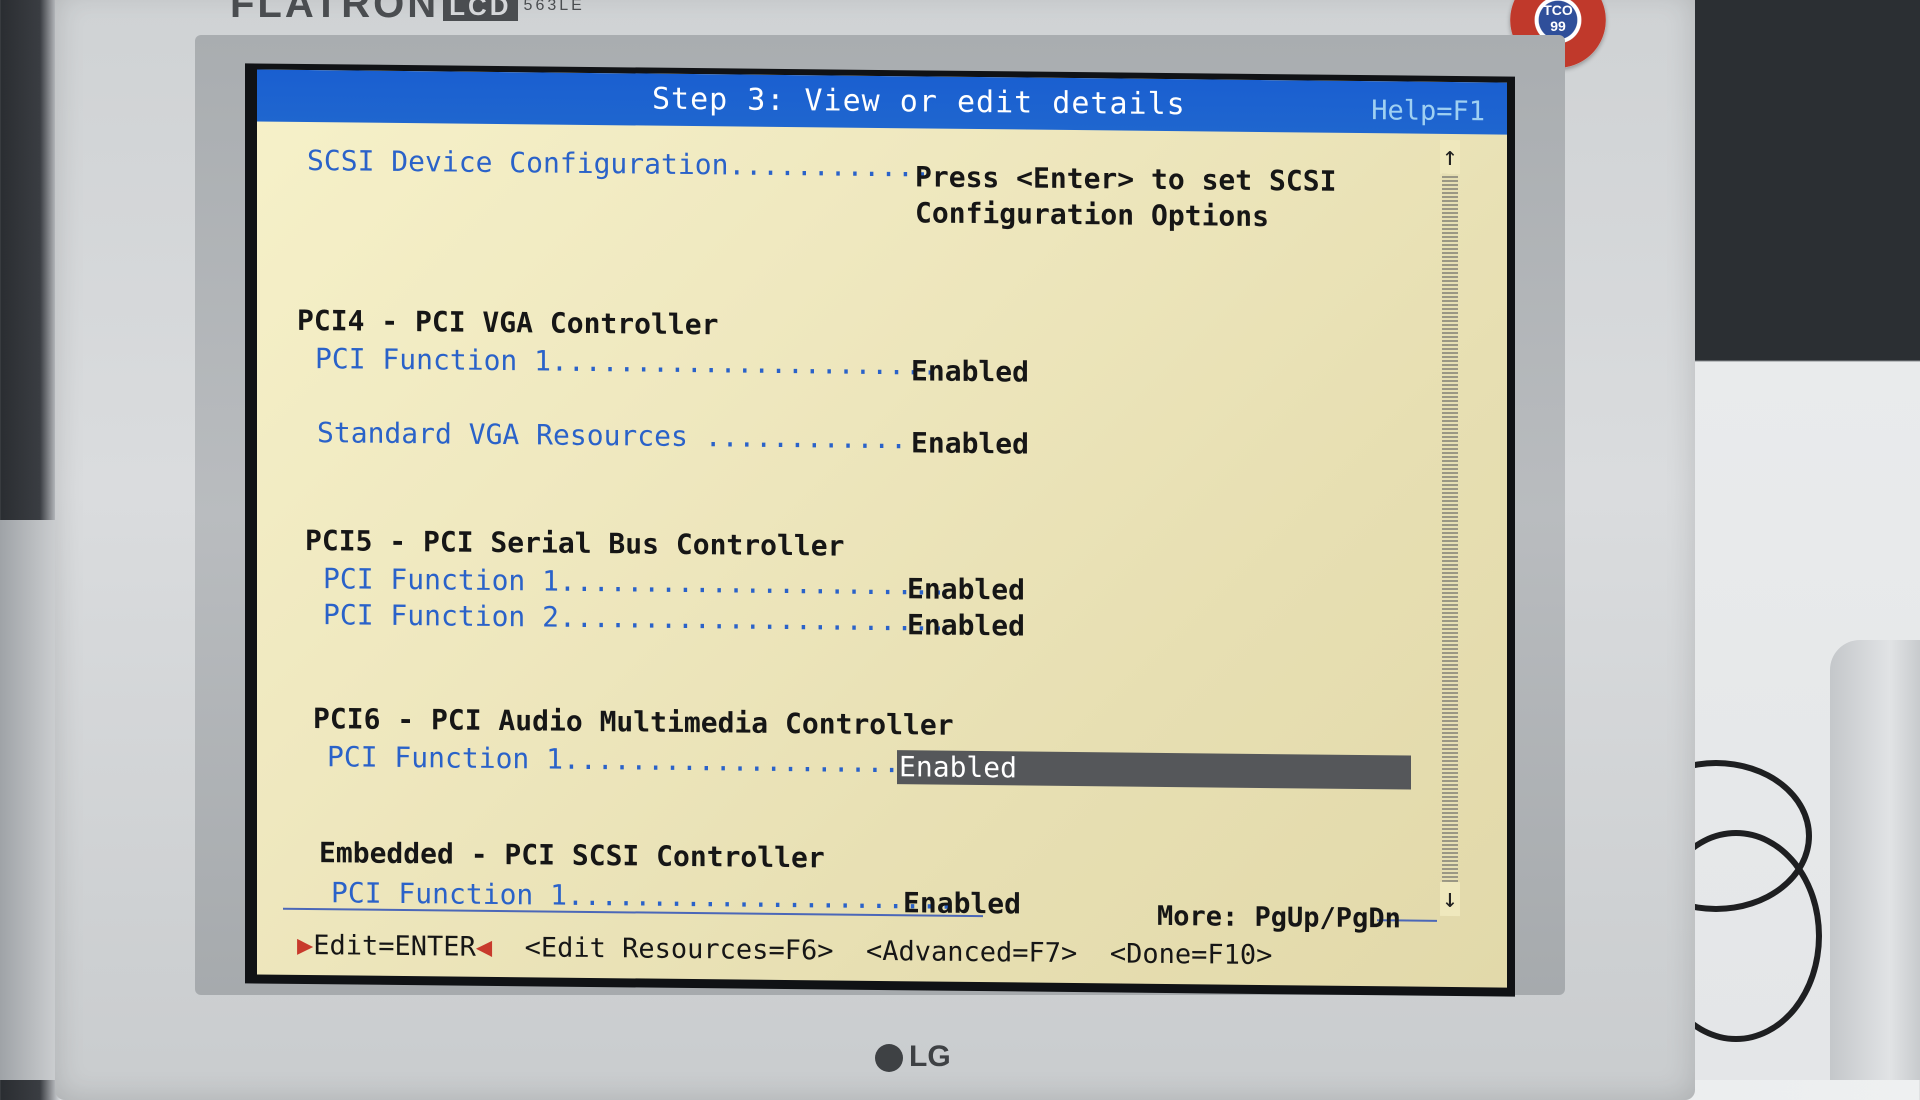  Describe the element at coordinates (633, 912) in the screenshot. I see `footer-divider` at that location.